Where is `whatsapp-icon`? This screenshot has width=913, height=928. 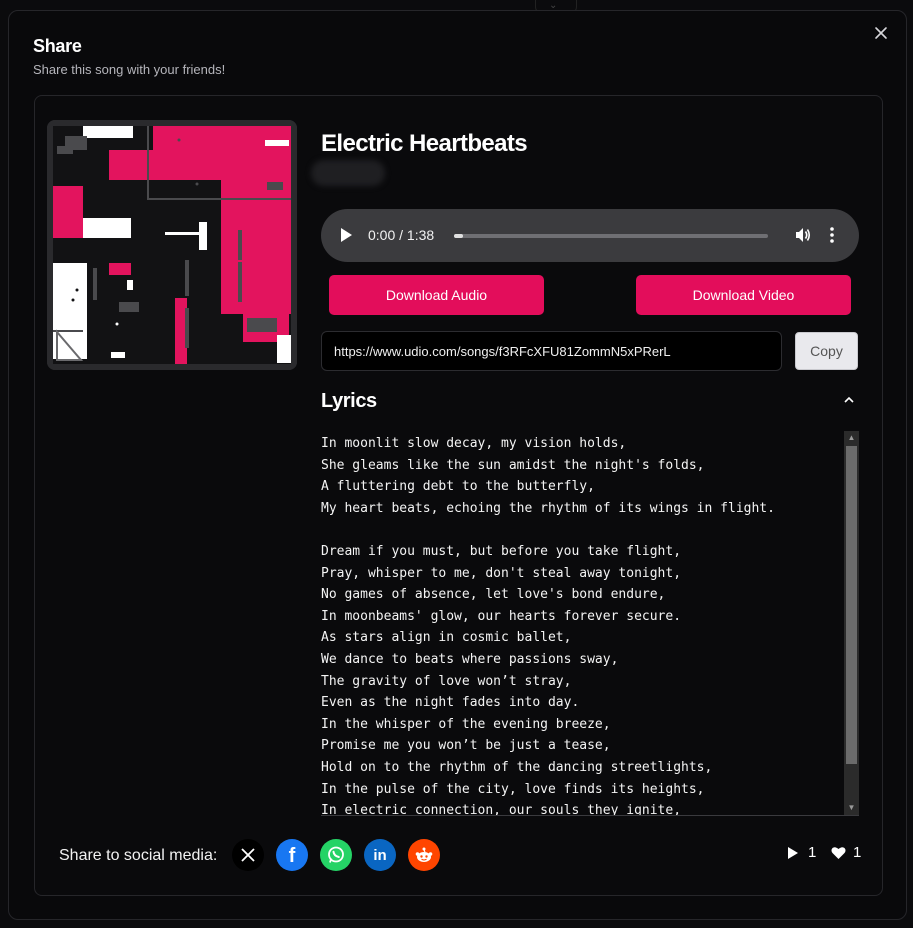 whatsapp-icon is located at coordinates (336, 855).